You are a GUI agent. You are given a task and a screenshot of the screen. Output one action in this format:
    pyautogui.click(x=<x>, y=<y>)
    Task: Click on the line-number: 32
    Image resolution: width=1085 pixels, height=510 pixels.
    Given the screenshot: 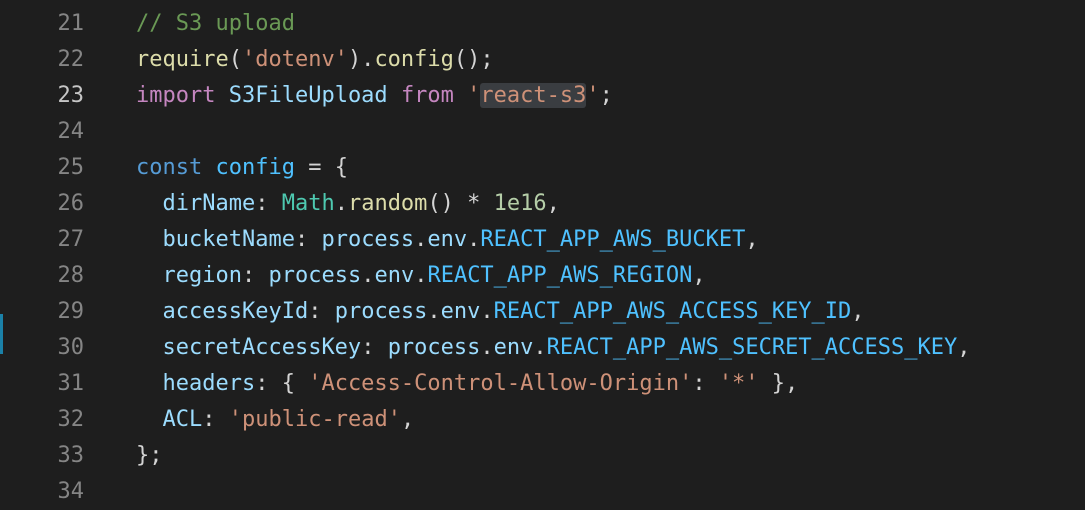 What is the action you would take?
    pyautogui.click(x=71, y=419)
    